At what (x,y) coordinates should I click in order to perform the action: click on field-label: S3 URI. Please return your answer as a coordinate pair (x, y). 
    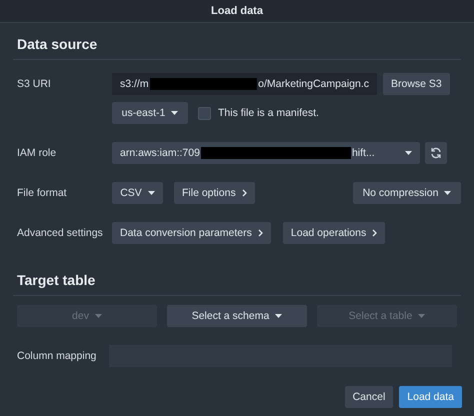
    Looking at the image, I should click on (34, 83).